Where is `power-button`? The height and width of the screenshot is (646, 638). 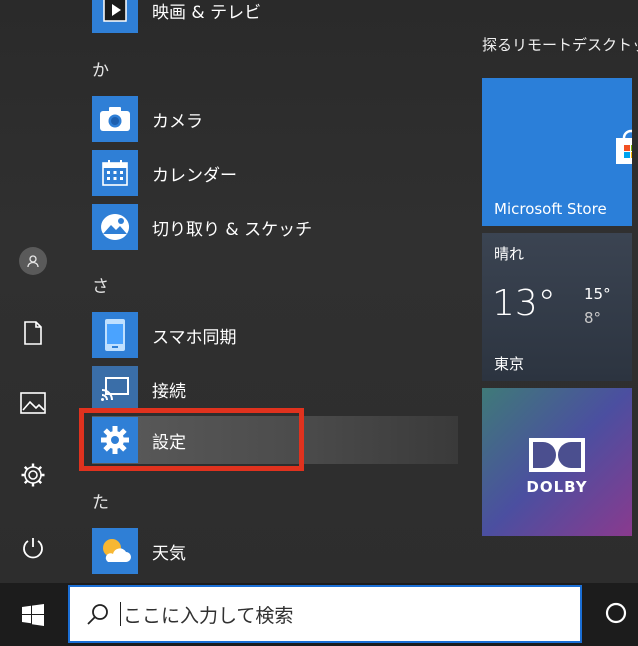
power-button is located at coordinates (33, 548).